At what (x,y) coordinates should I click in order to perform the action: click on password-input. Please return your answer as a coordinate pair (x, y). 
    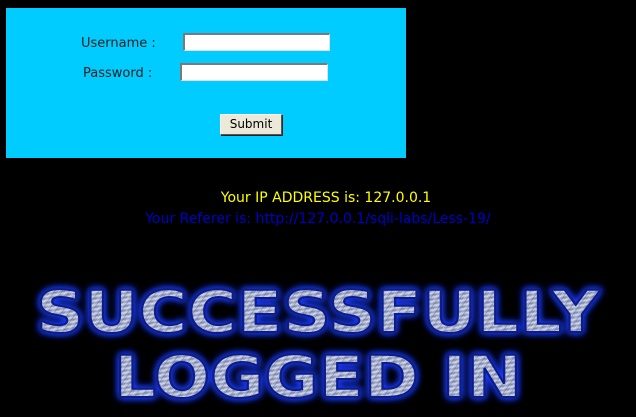
    Looking at the image, I should click on (254, 72).